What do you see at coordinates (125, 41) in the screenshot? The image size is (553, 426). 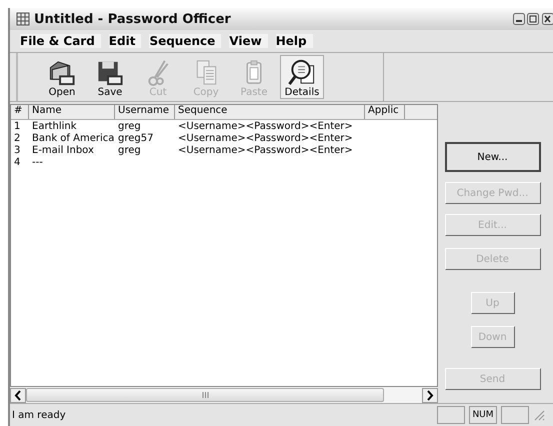 I see `menu-item: Edit` at bounding box center [125, 41].